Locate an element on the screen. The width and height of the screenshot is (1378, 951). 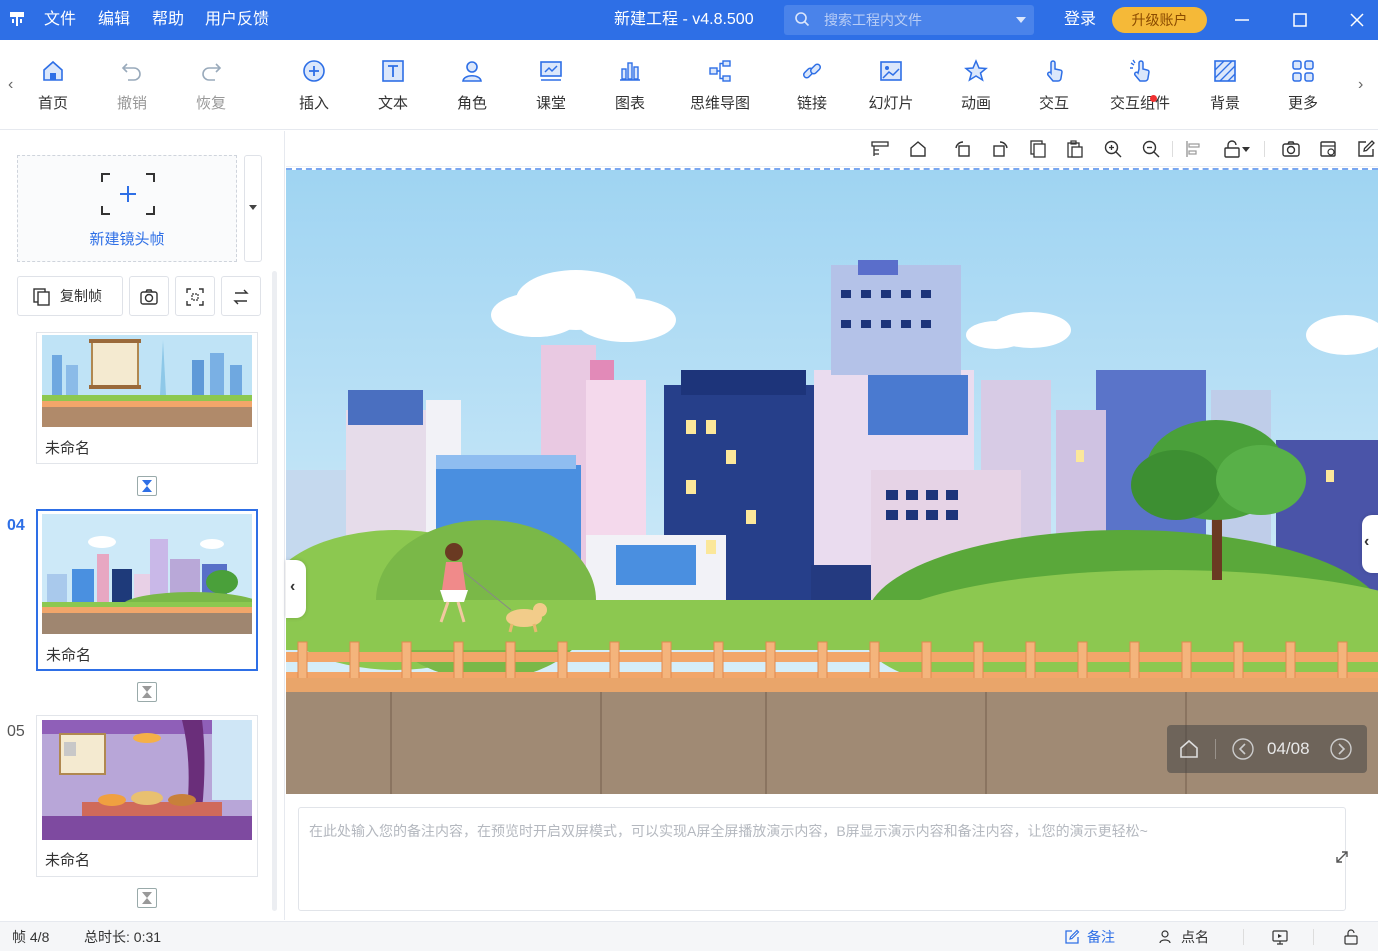
collapse-left-panel-button: ‹ is located at coordinates (296, 589).